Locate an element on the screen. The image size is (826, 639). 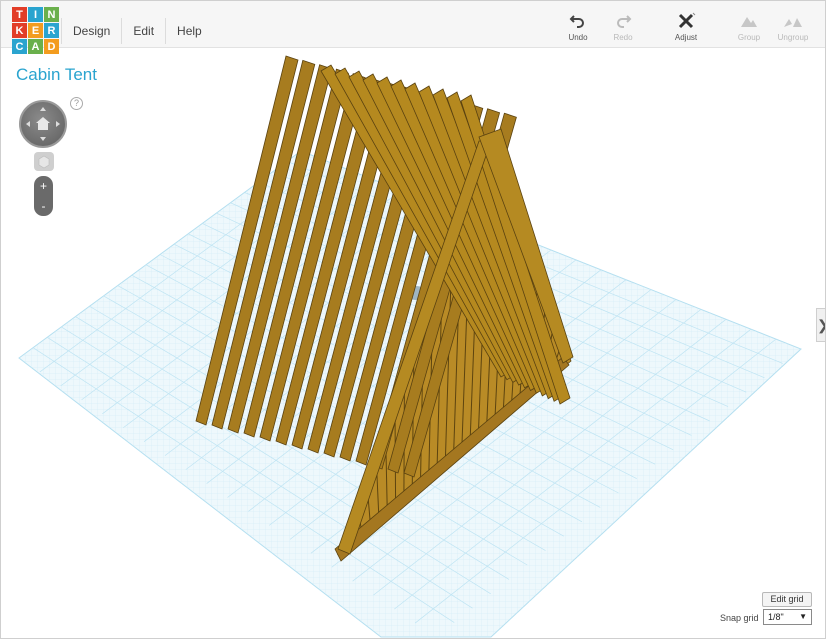
menu-help: Help is located at coordinates (189, 31).